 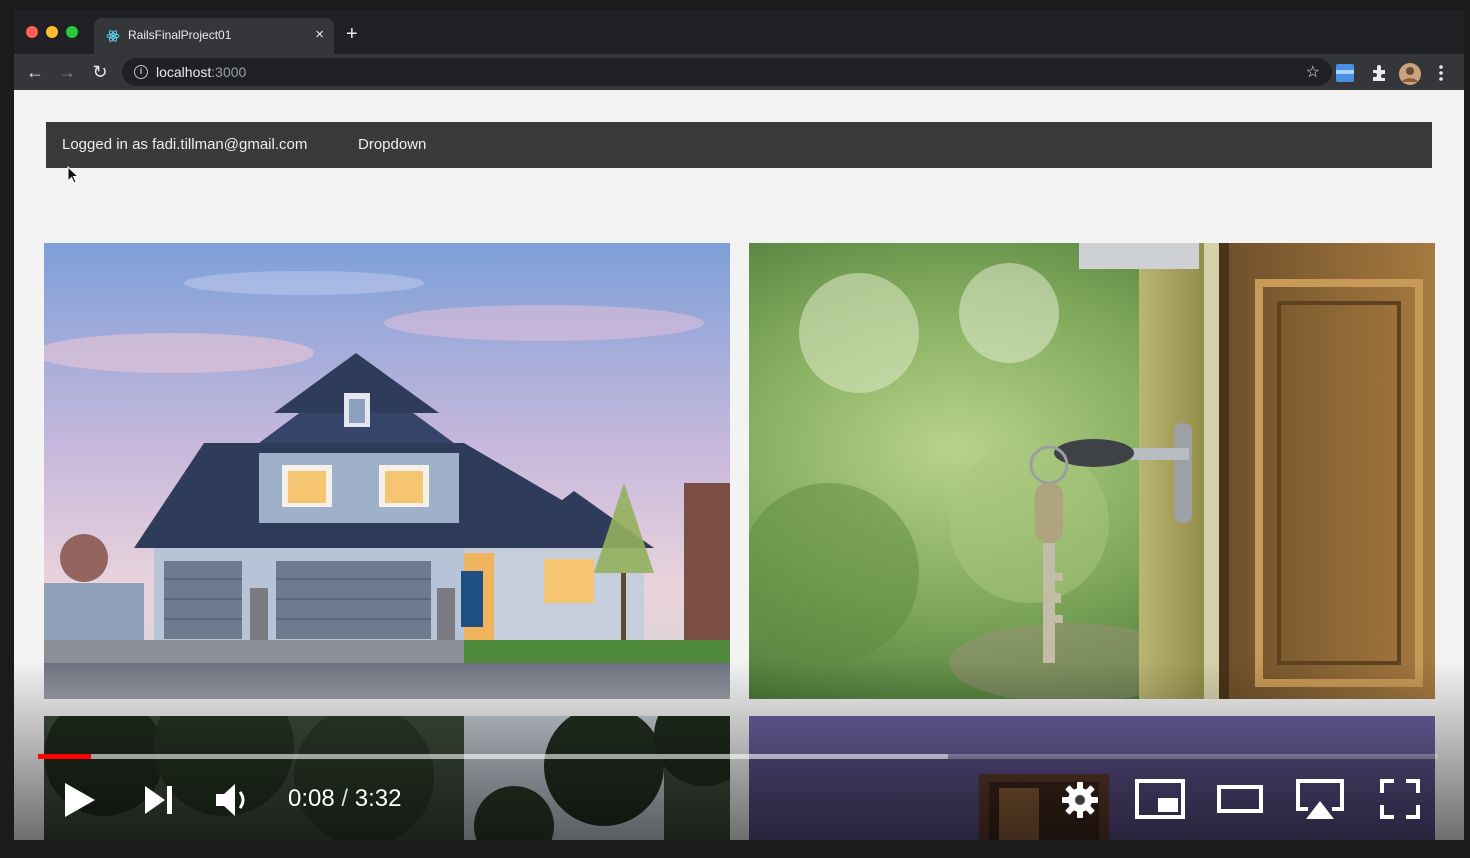 What do you see at coordinates (1080, 800) in the screenshot?
I see `settings-gear-icon` at bounding box center [1080, 800].